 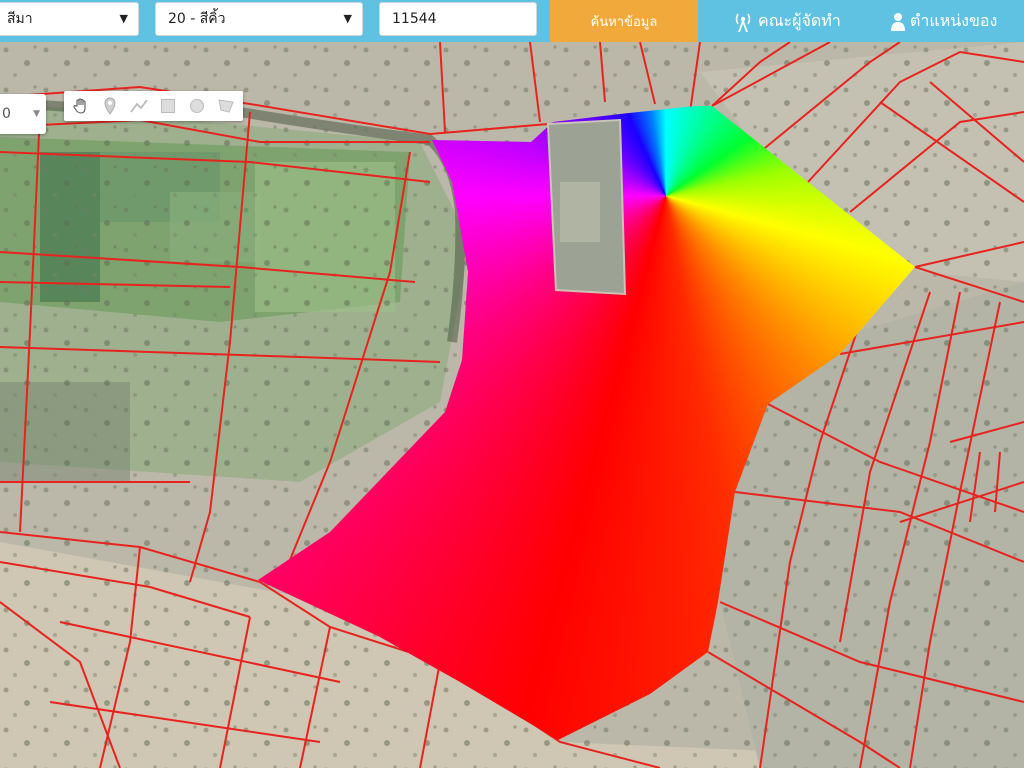 What do you see at coordinates (69, 19) in the screenshot?
I see `province-select: สีมา ▼` at bounding box center [69, 19].